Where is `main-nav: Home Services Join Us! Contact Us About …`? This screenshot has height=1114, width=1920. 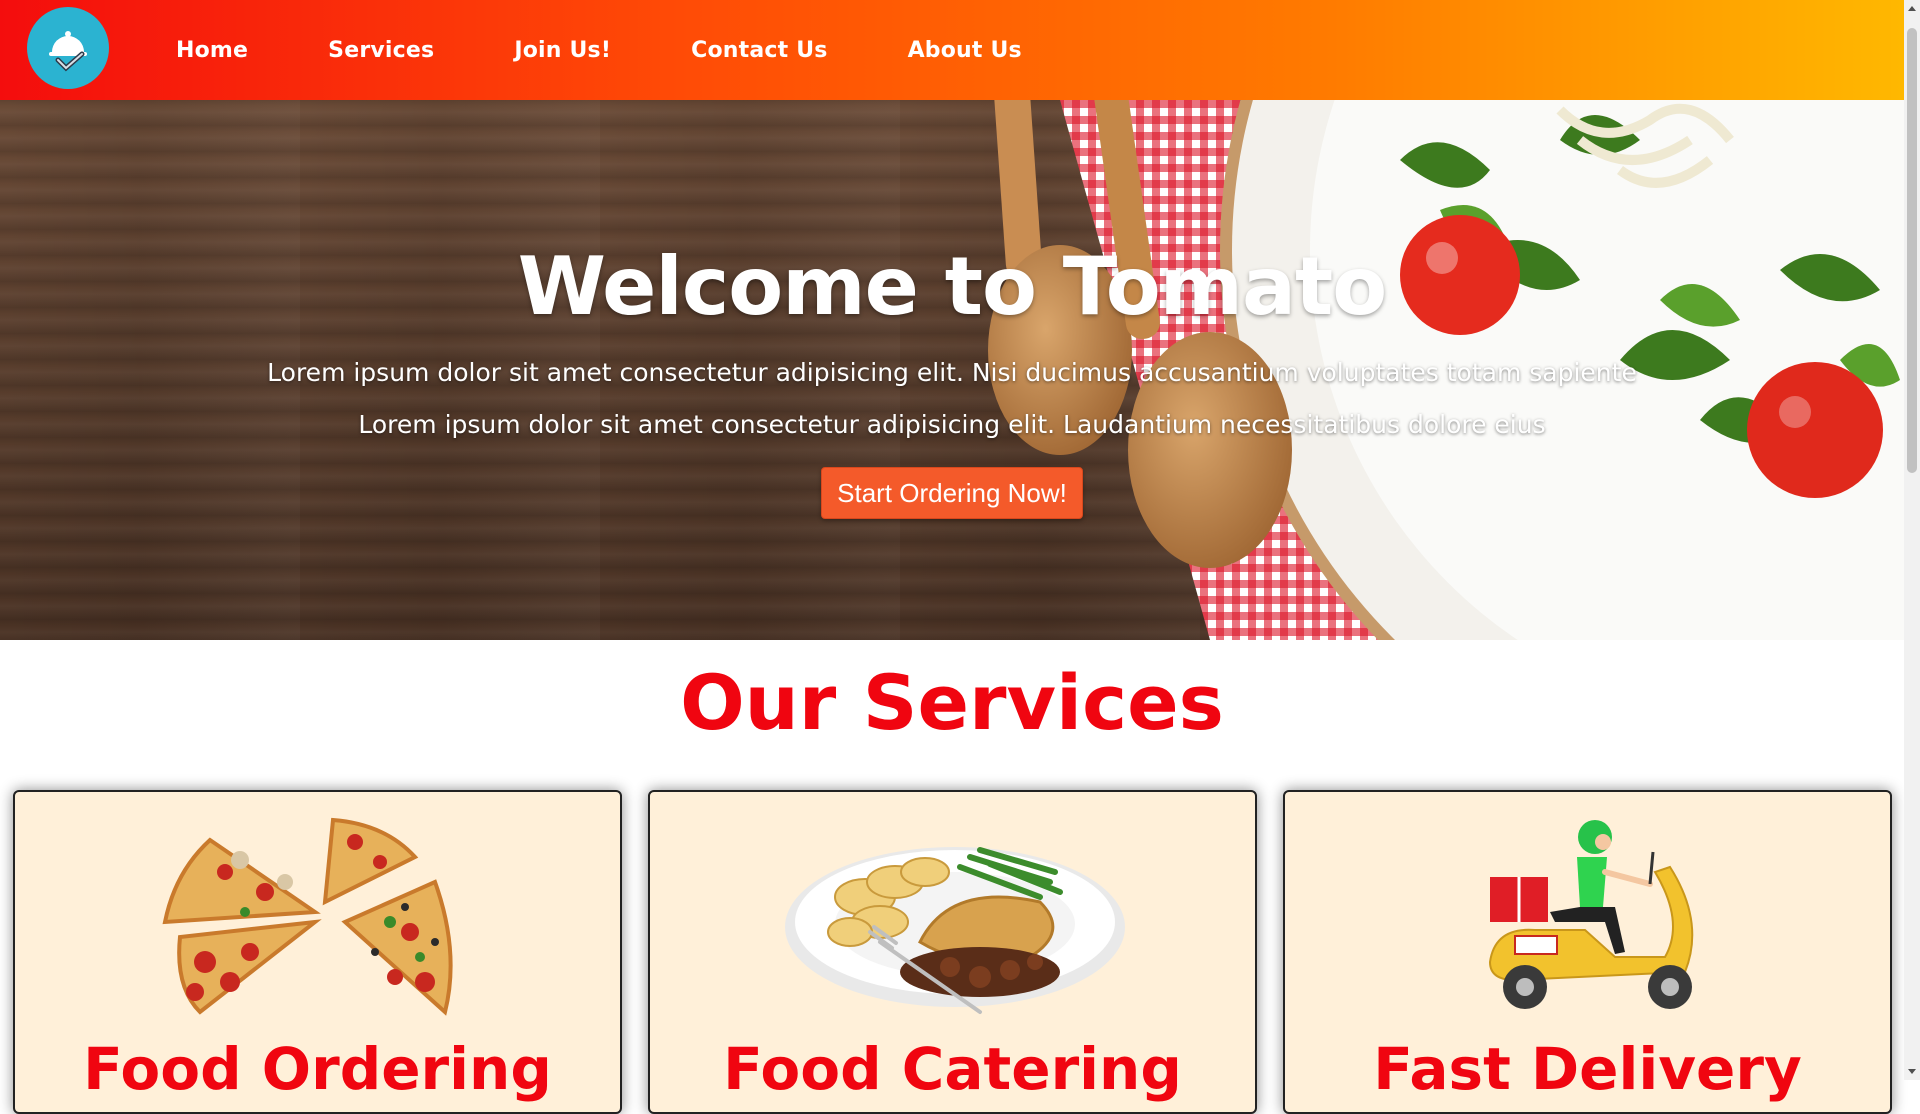 main-nav: Home Services Join Us! Contact Us About … is located at coordinates (639, 50).